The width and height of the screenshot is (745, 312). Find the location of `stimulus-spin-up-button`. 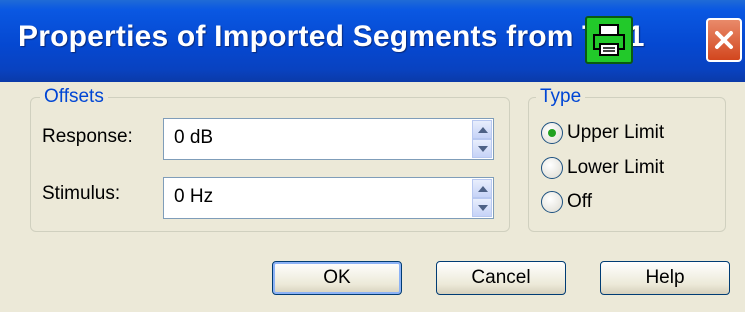

stimulus-spin-up-button is located at coordinates (482, 188).